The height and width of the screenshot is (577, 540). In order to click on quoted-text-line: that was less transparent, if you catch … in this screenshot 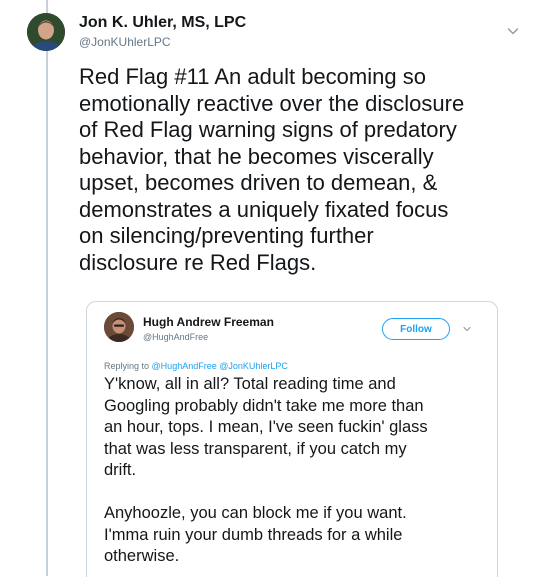, I will do `click(255, 448)`.